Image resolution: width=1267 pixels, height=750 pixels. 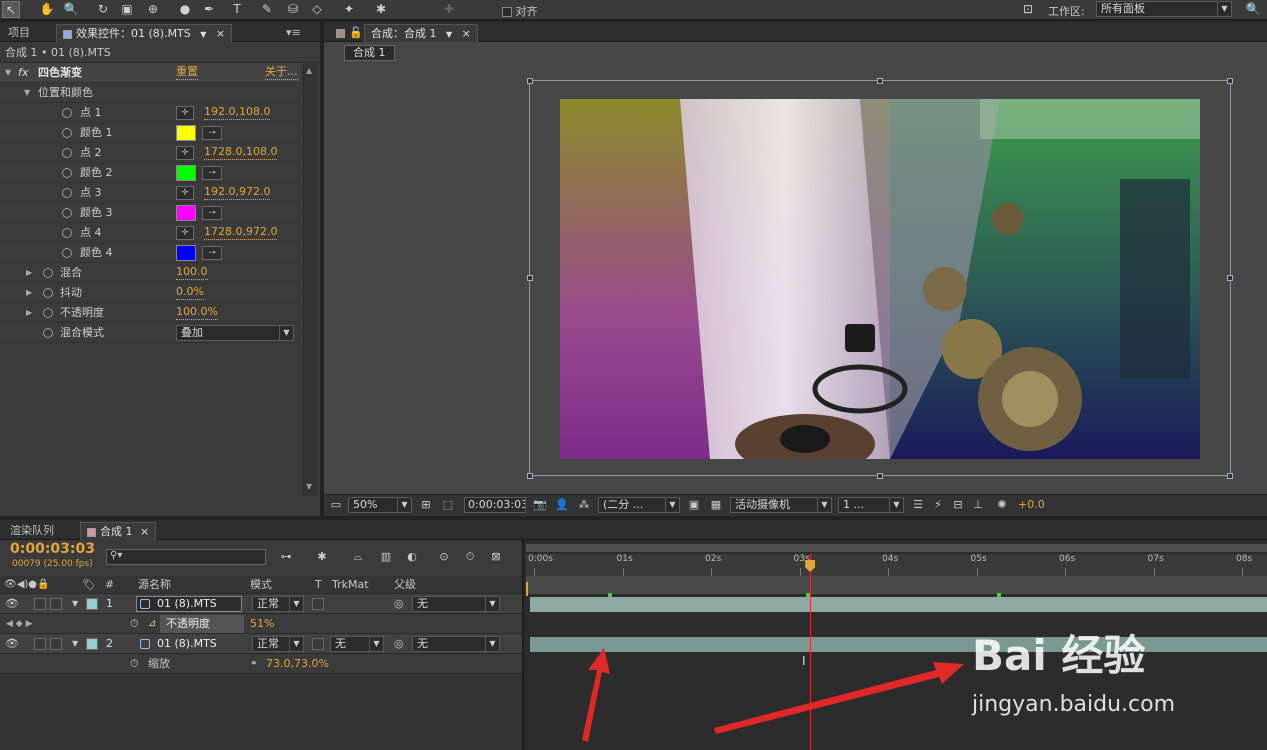 I want to click on layer-1-opacity-row: ◀ ◆ ▶ ⏱ ⊿ 不透明度 51%, so click(x=261, y=624).